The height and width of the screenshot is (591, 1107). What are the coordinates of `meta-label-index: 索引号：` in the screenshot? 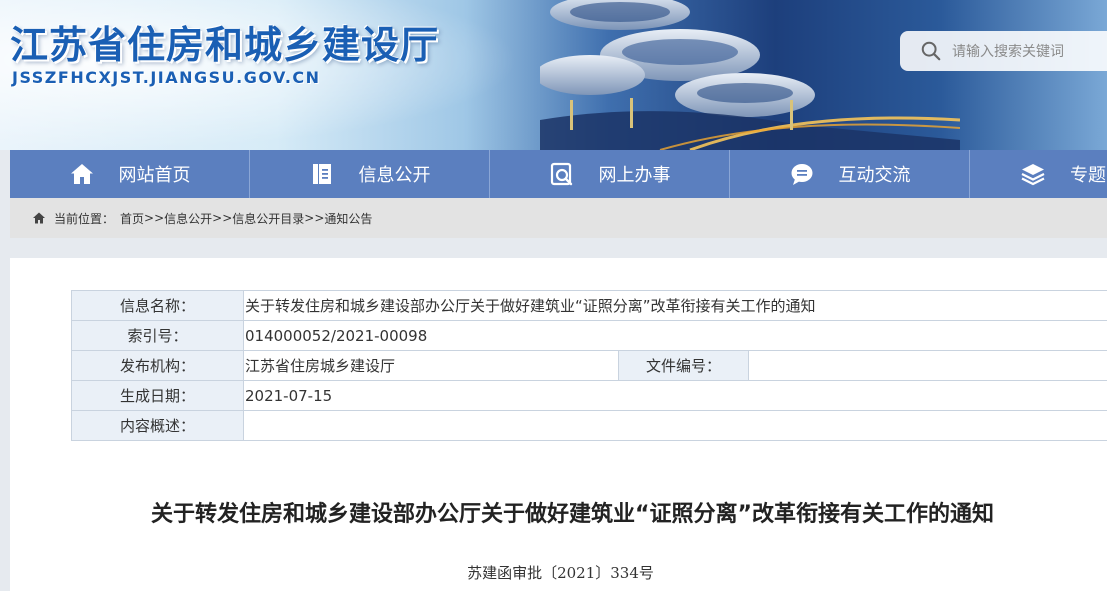 It's located at (157, 335).